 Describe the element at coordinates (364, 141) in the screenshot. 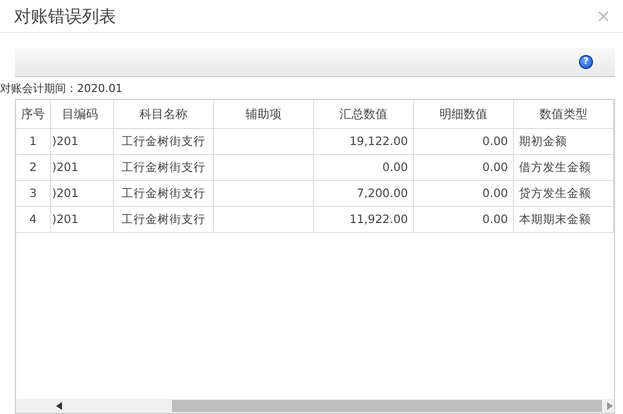

I see `table-cell: 19,122.00` at that location.